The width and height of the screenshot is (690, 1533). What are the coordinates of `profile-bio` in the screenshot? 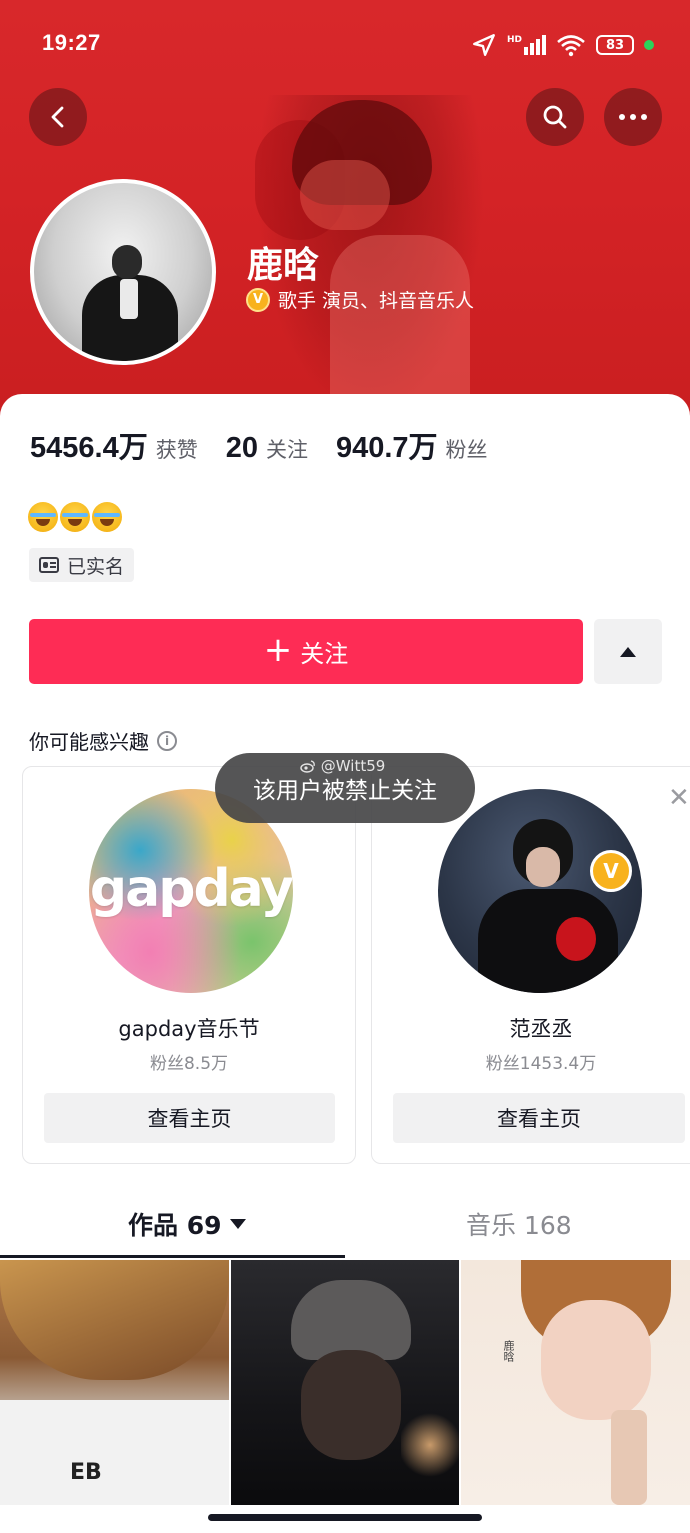 It's located at (76, 520).